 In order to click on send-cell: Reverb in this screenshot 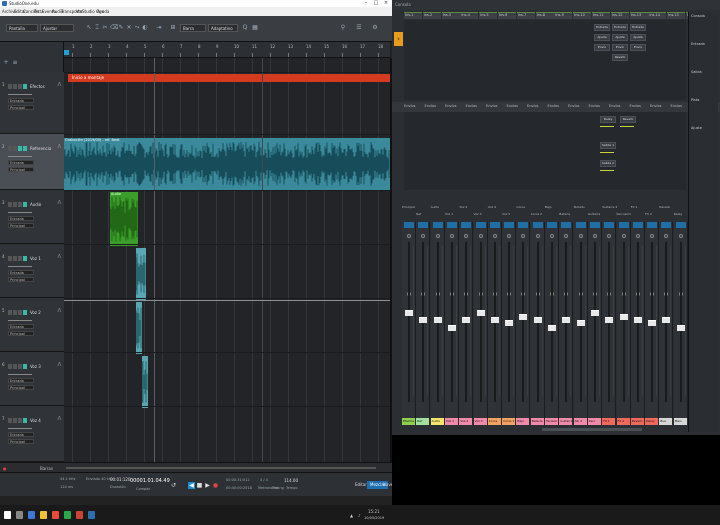, I will do `click(628, 119)`.